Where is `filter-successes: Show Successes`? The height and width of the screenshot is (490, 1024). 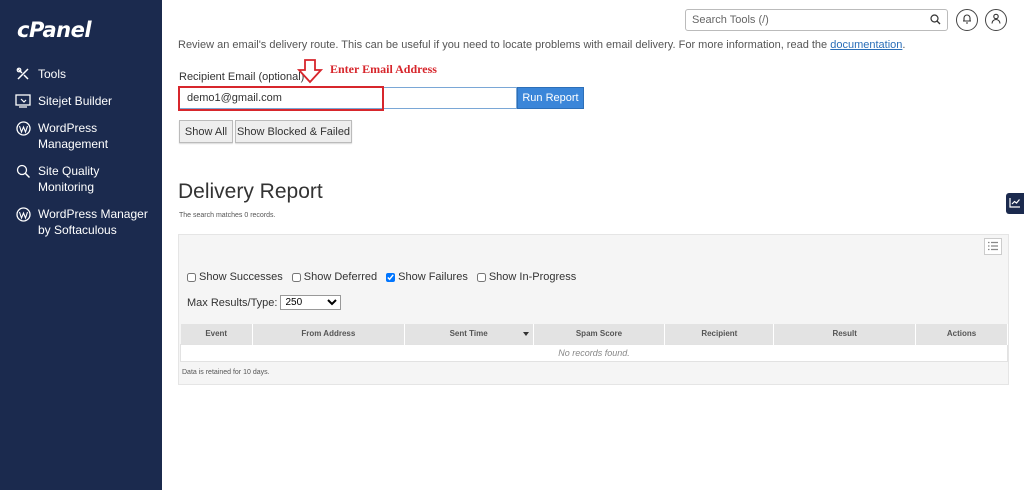
filter-successes: Show Successes is located at coordinates (235, 277).